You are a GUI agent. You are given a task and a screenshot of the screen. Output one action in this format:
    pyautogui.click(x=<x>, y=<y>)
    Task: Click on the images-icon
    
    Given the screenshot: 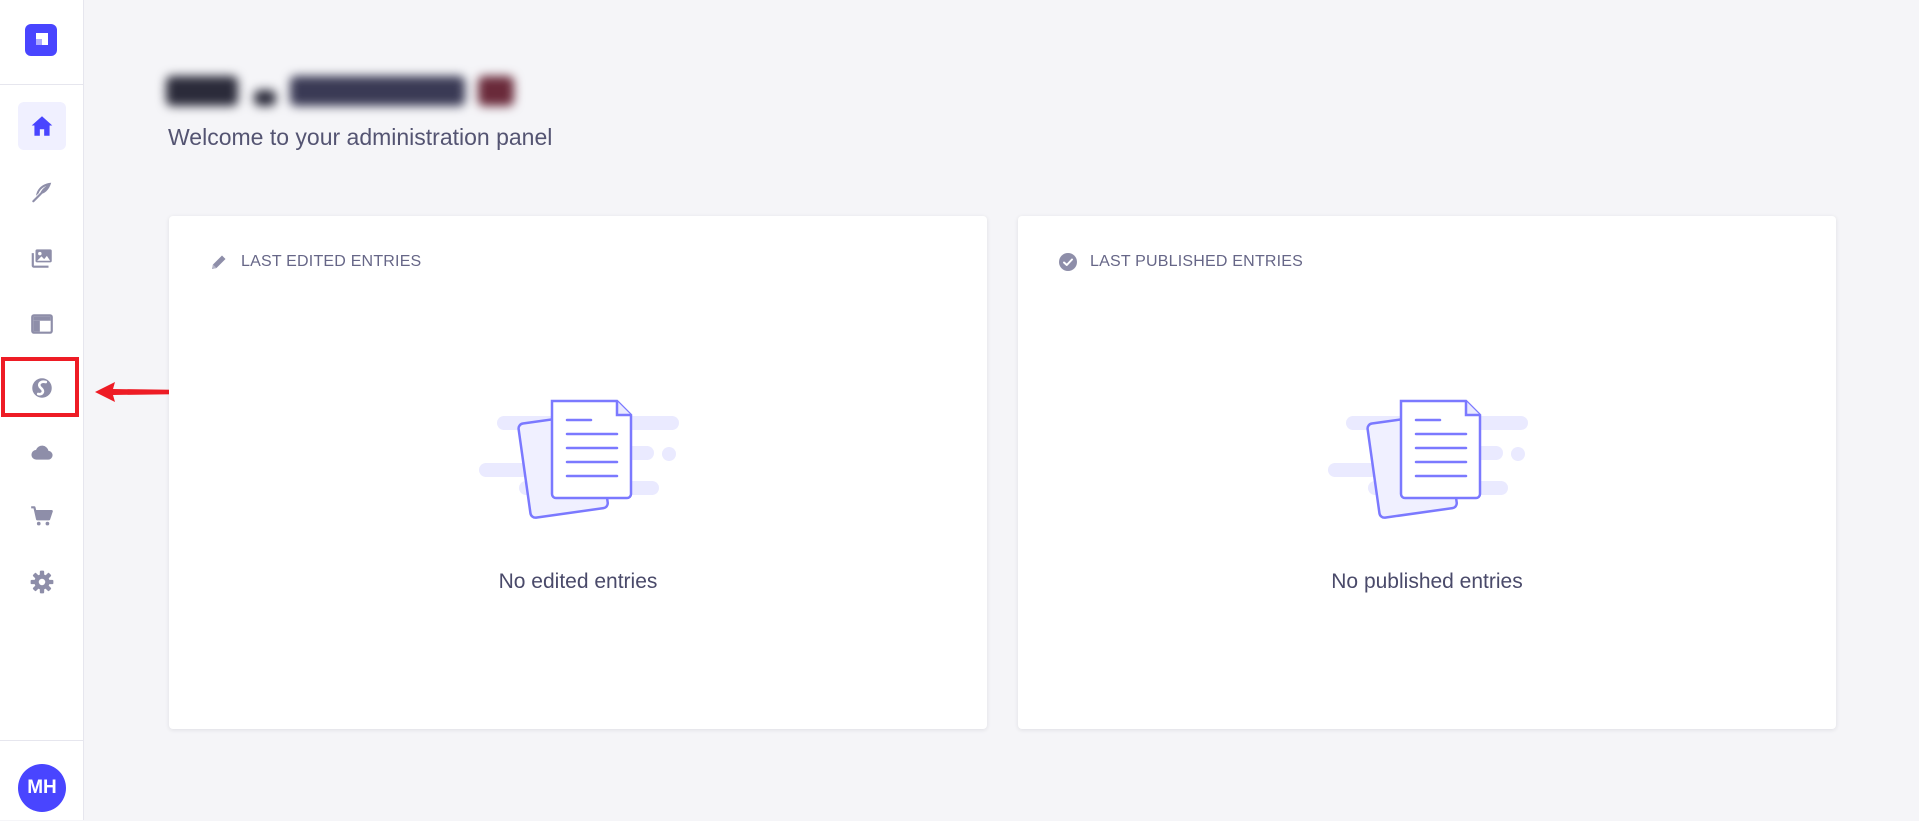 What is the action you would take?
    pyautogui.click(x=41, y=258)
    